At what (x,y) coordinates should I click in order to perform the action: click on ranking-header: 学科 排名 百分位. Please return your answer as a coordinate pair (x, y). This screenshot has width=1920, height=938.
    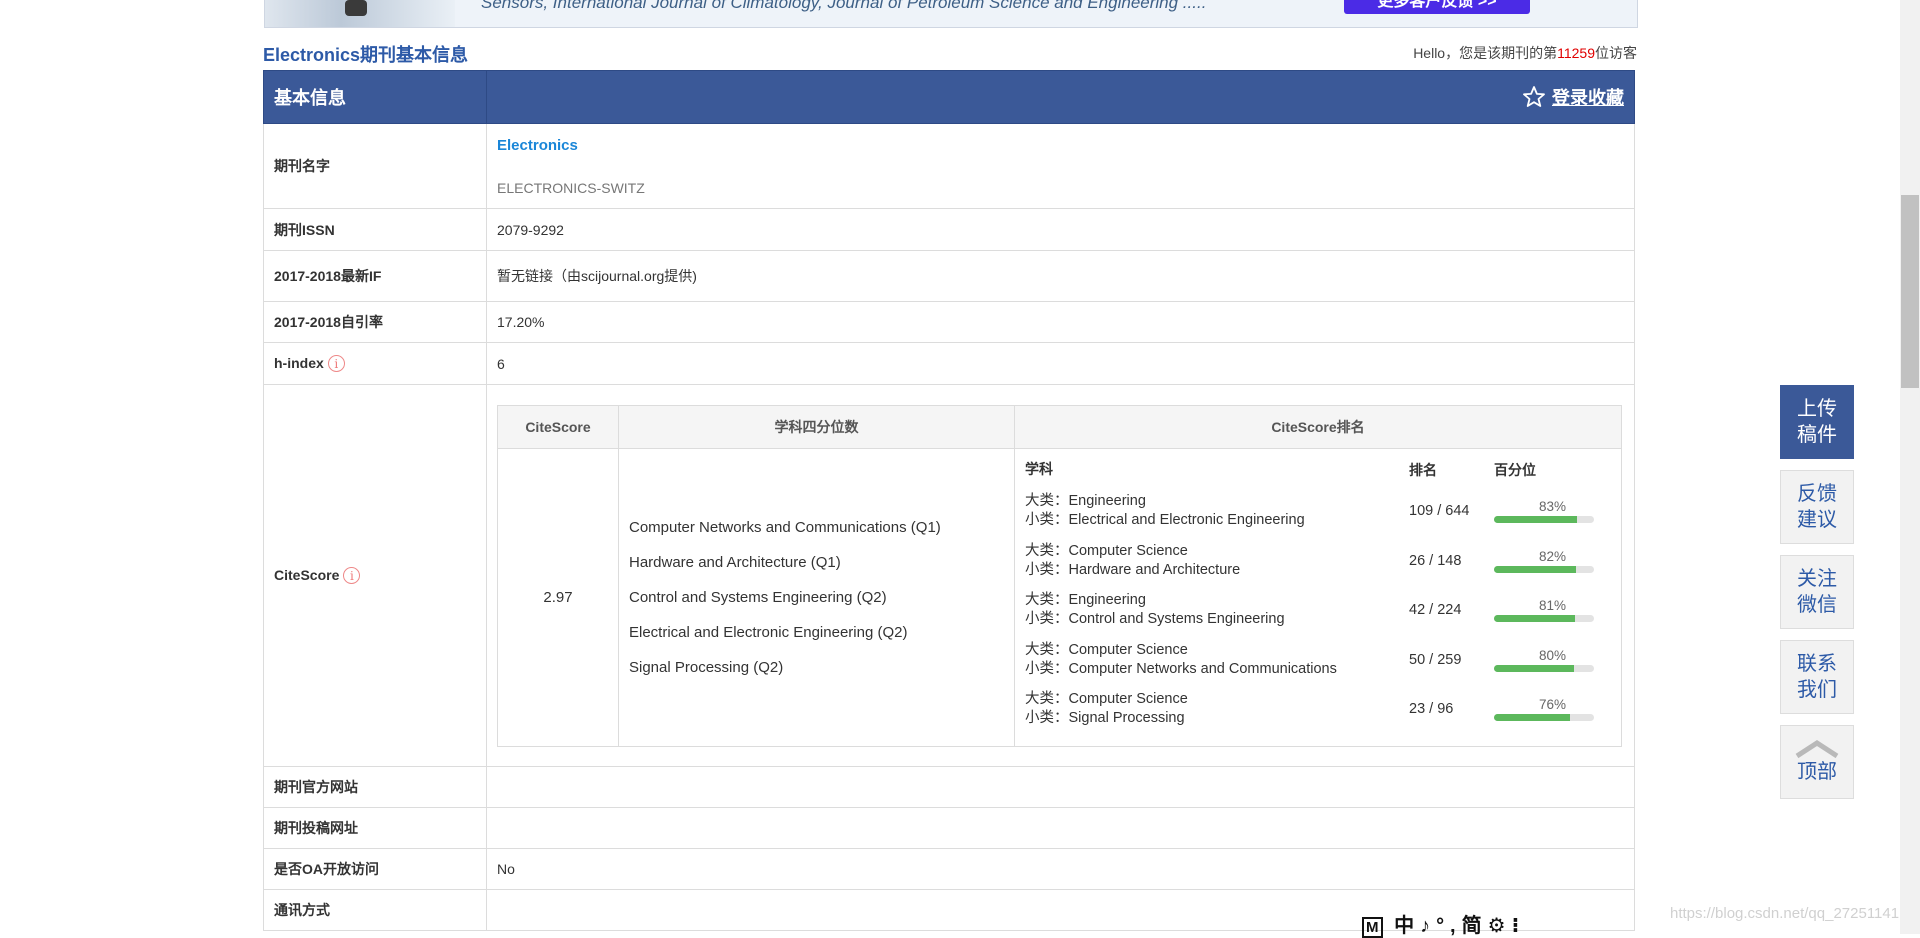
    Looking at the image, I should click on (1318, 470).